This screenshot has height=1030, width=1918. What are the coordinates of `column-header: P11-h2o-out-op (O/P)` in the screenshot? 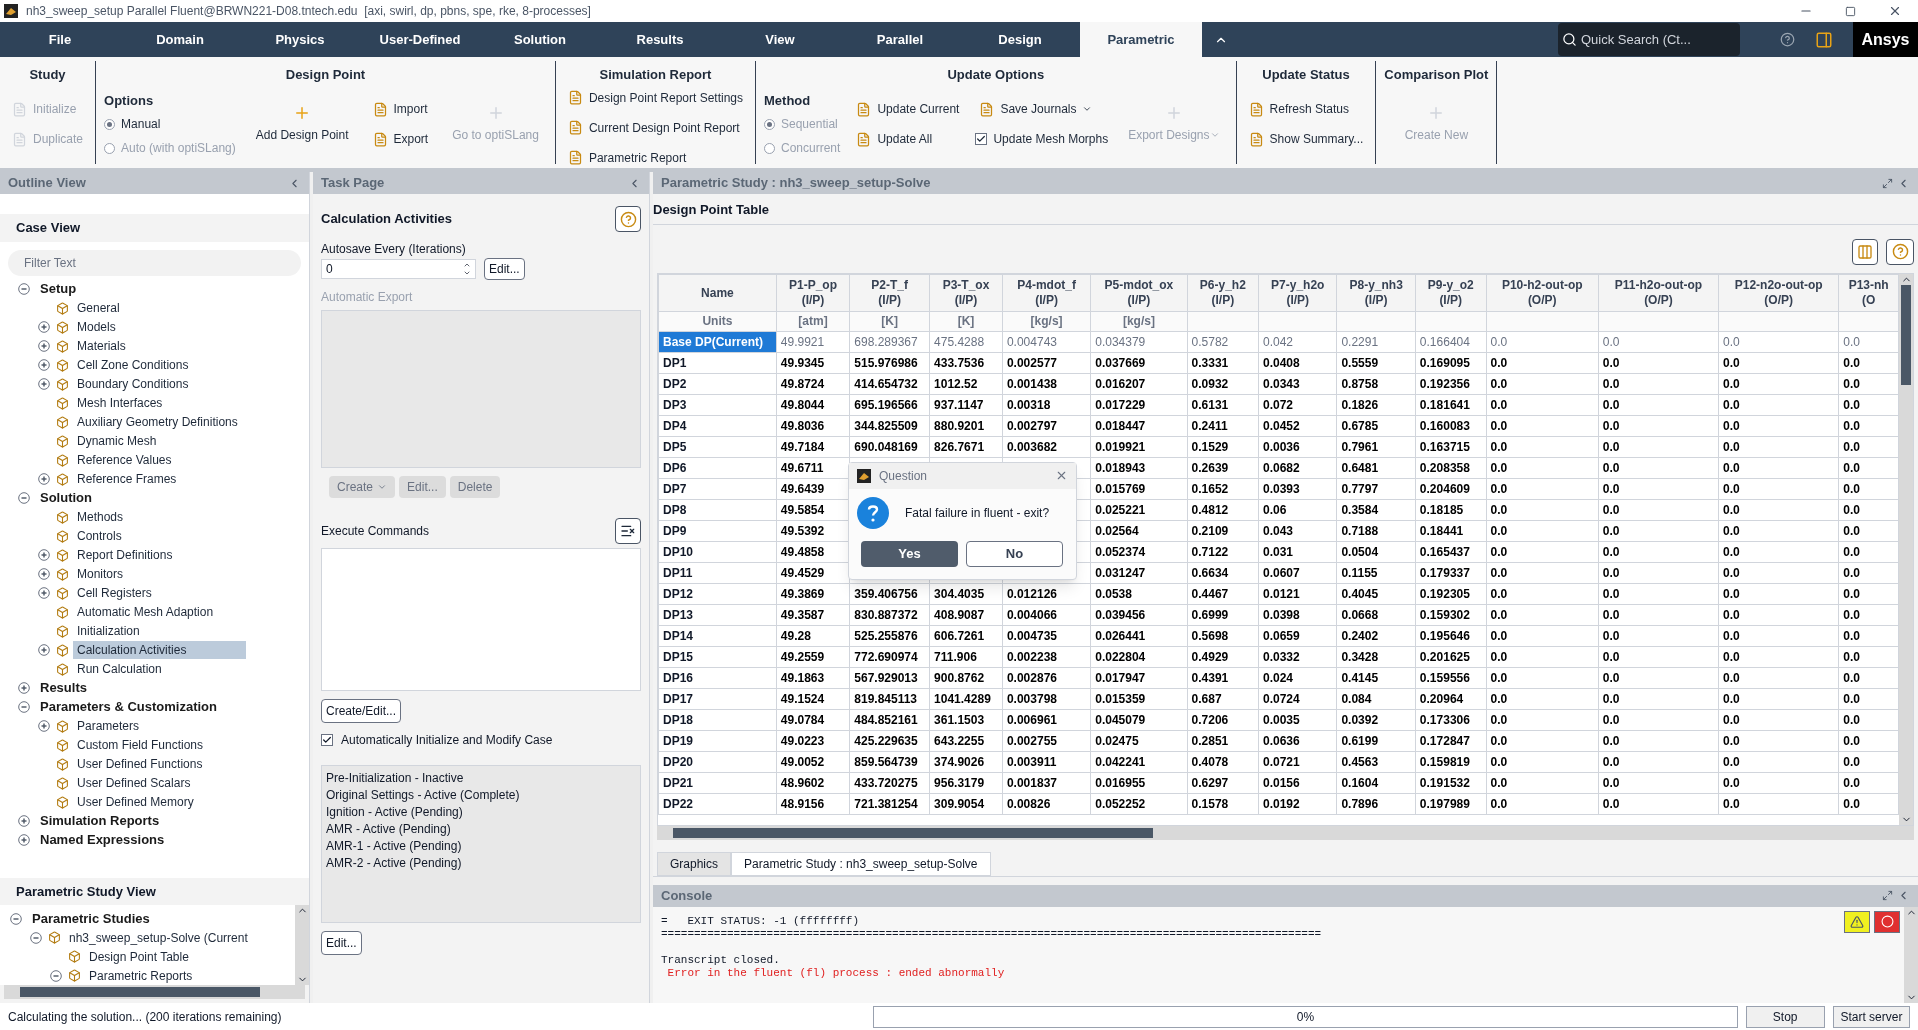 It's located at (1658, 292).